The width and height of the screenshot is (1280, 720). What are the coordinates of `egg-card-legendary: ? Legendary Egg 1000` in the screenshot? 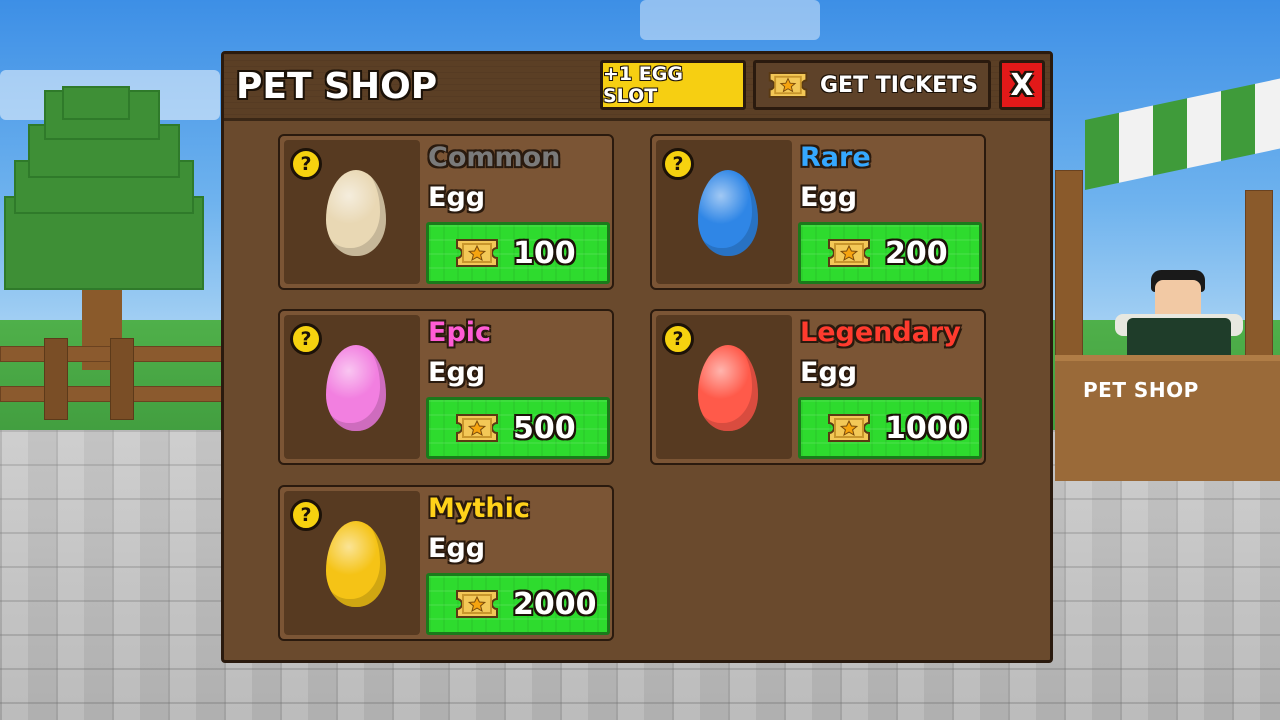 It's located at (818, 387).